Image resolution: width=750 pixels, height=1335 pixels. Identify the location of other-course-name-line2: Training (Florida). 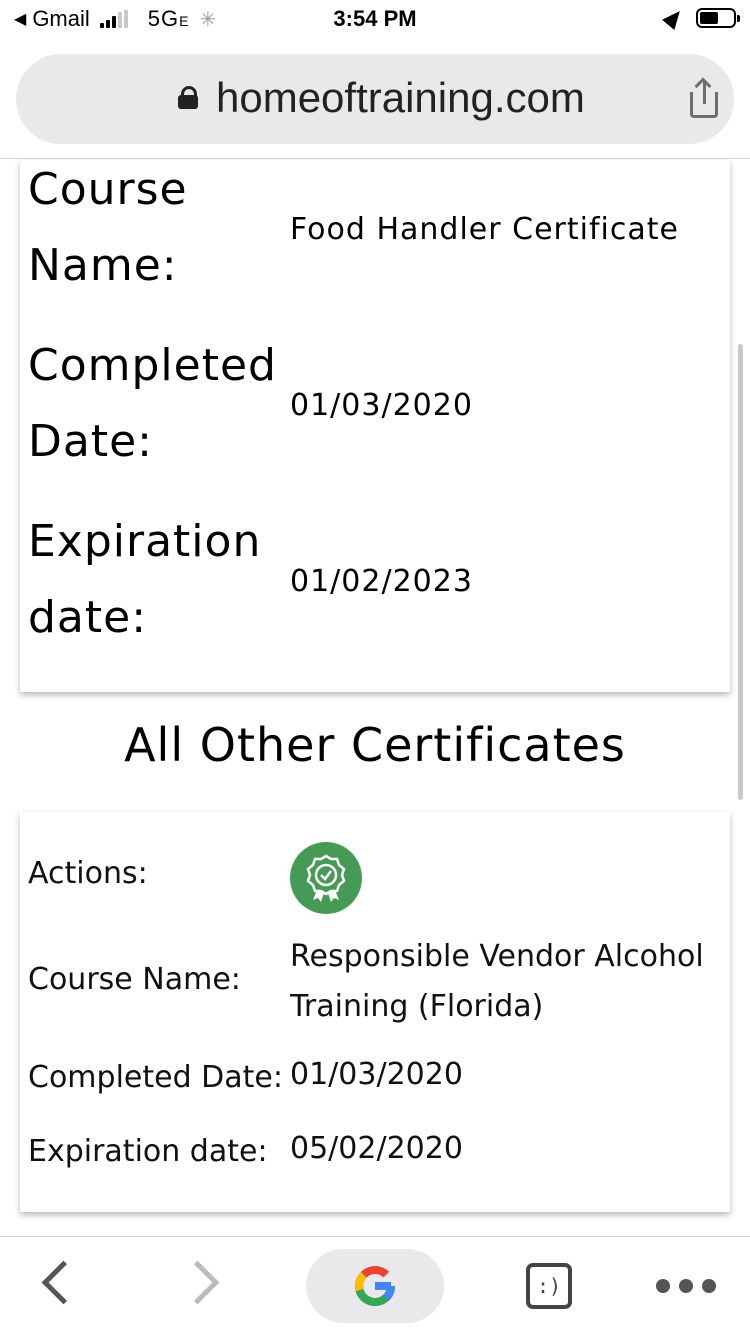
(417, 1006).